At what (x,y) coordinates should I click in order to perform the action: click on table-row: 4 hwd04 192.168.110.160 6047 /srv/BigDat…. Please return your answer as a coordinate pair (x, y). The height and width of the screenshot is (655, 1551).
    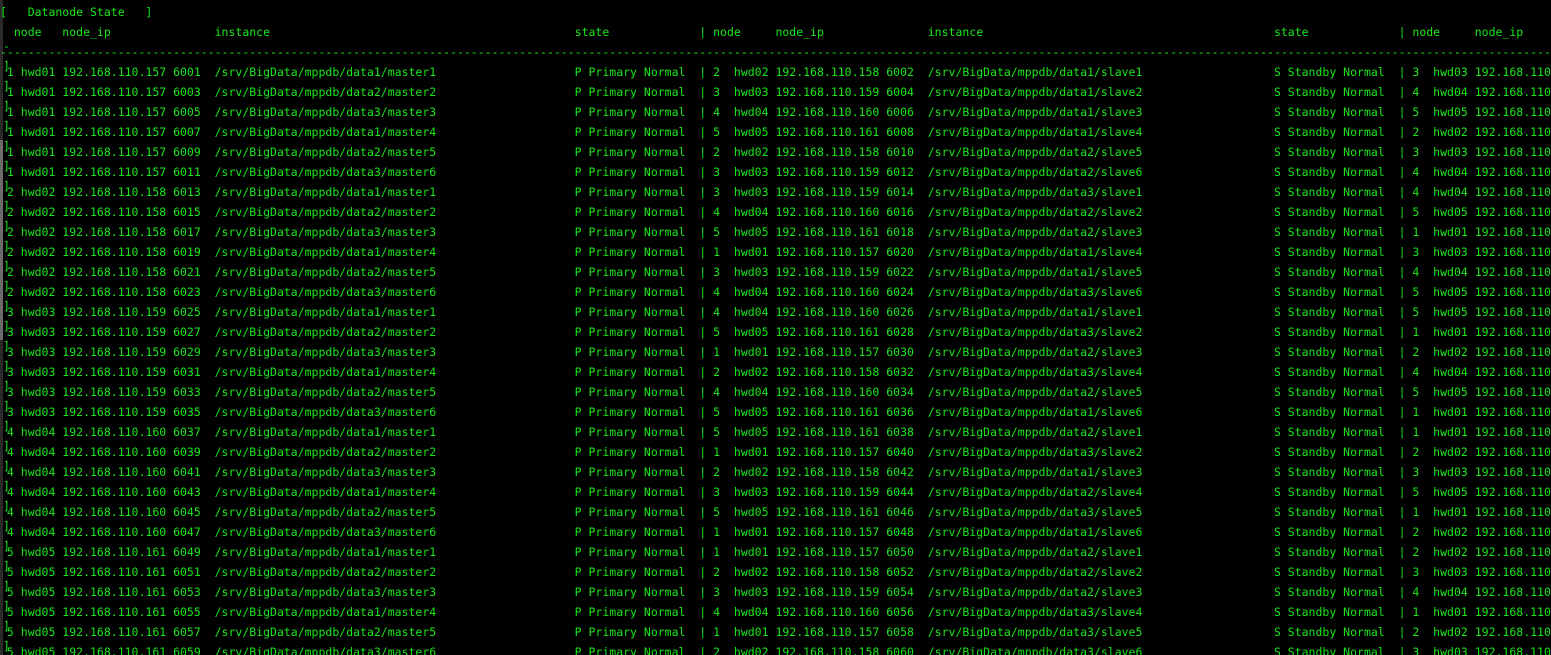
    Looking at the image, I should click on (778, 532).